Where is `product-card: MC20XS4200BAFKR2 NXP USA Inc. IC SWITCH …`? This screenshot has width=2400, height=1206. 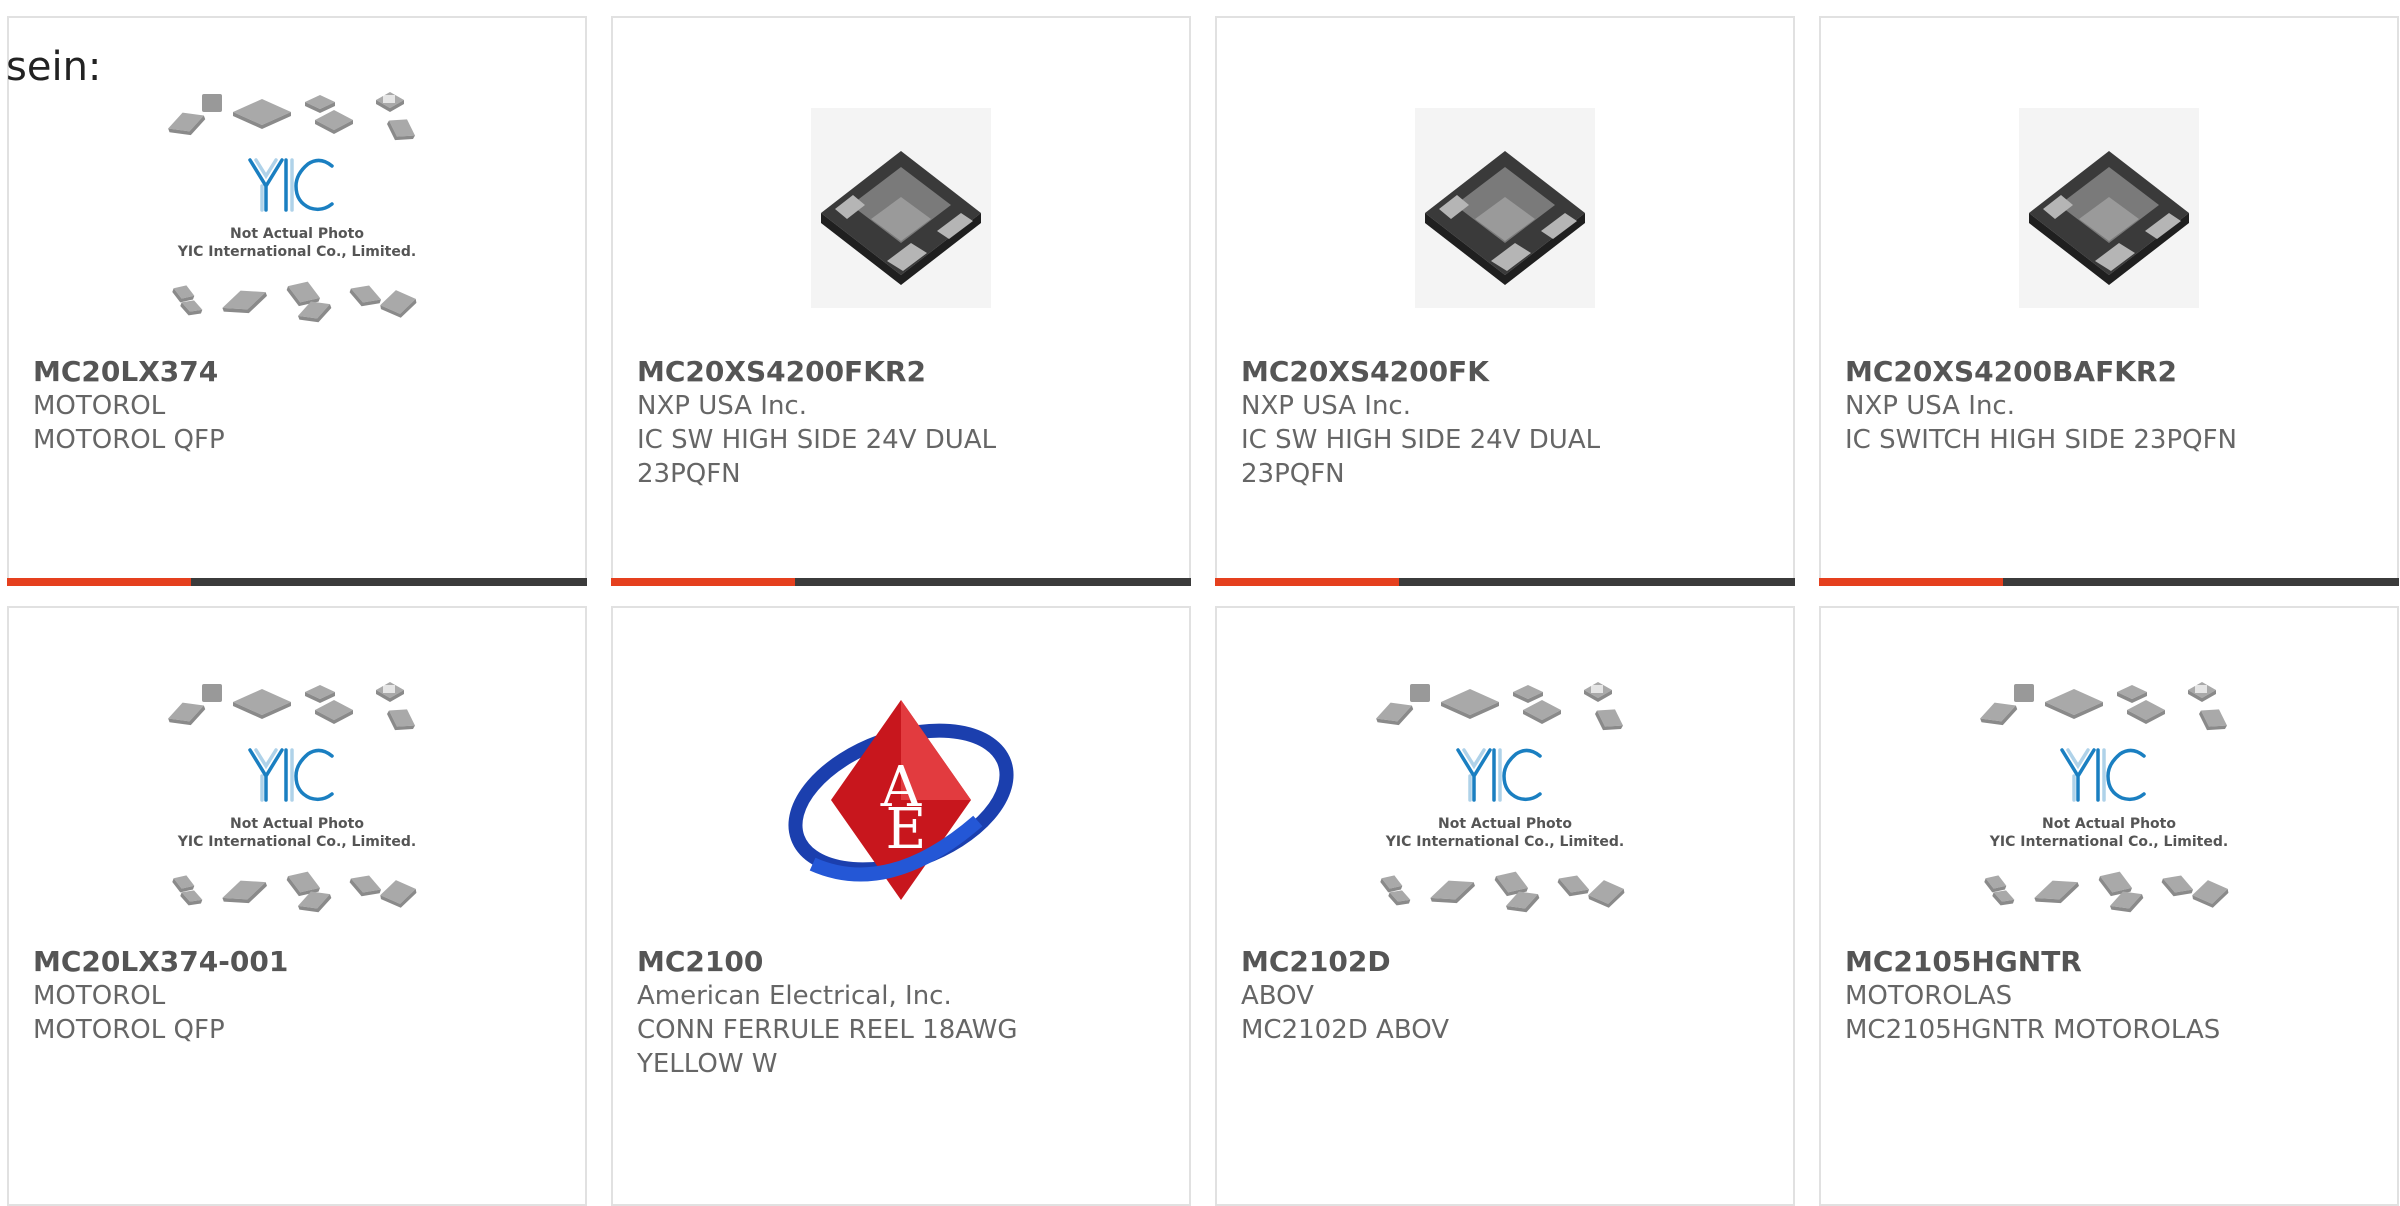
product-card: MC20XS4200BAFKR2 NXP USA Inc. IC SWITCH … is located at coordinates (2109, 301).